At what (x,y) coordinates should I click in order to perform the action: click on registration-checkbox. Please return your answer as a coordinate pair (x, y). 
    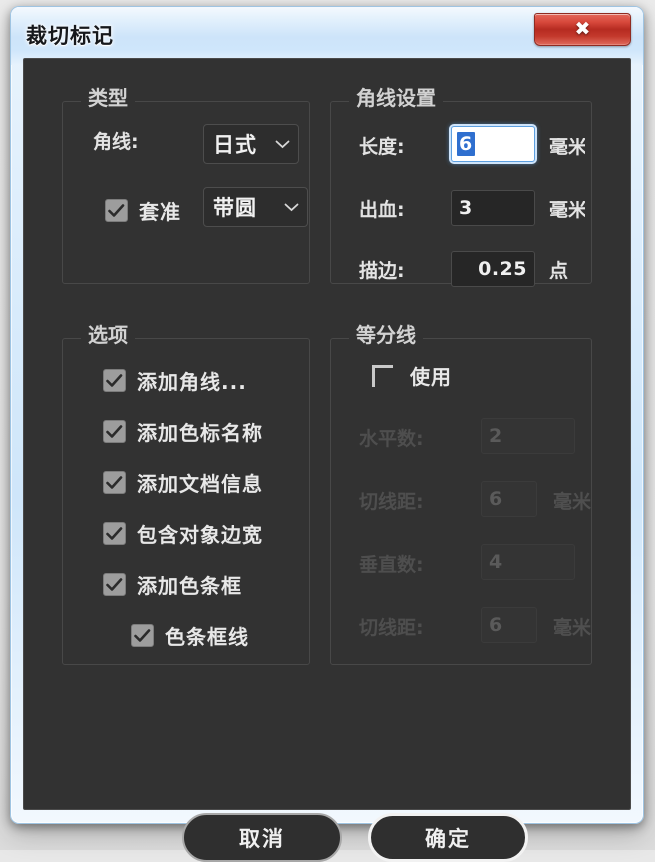
    Looking at the image, I should click on (116, 210).